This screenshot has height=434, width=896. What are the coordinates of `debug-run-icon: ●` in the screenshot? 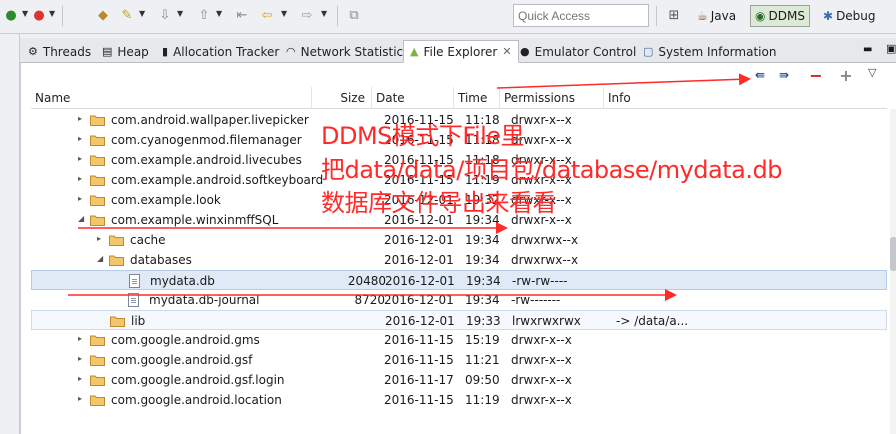 It's located at (11, 15).